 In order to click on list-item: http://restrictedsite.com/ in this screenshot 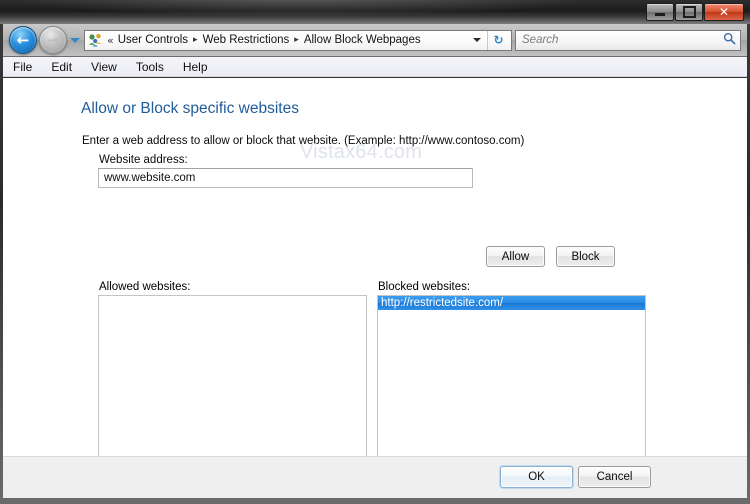, I will do `click(511, 303)`.